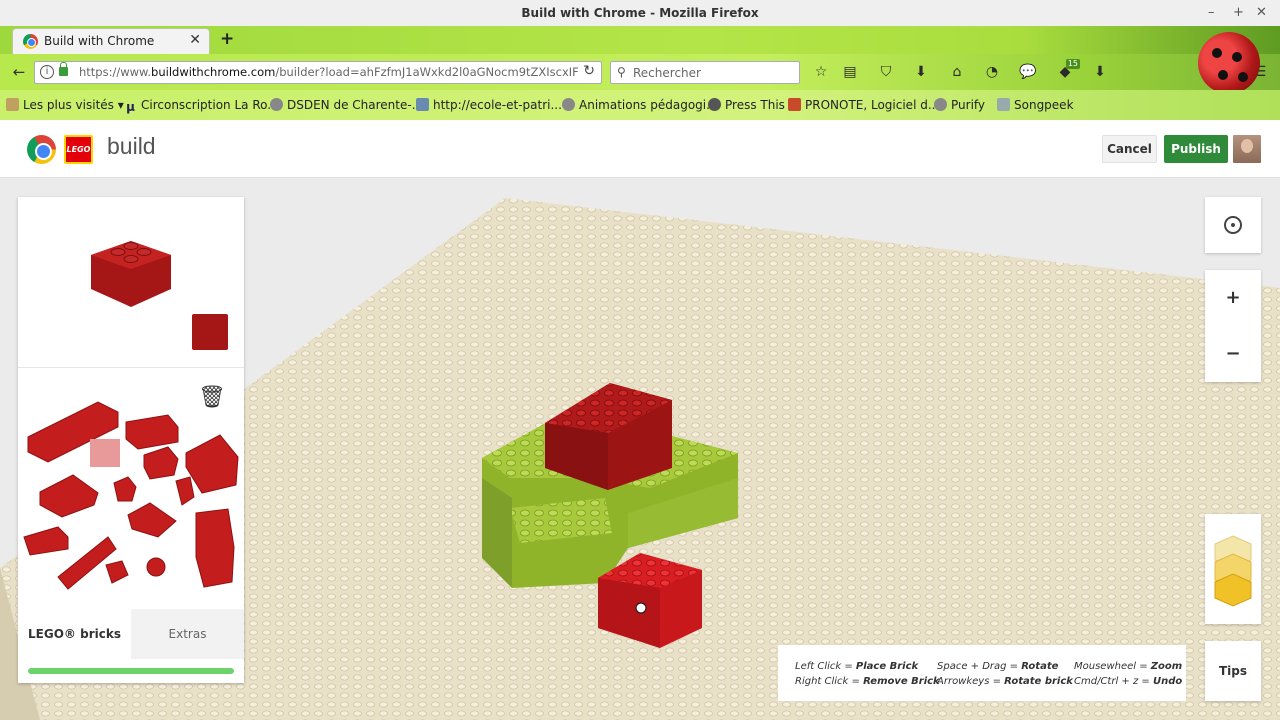  Describe the element at coordinates (422, 104) in the screenshot. I see `image-icon` at that location.